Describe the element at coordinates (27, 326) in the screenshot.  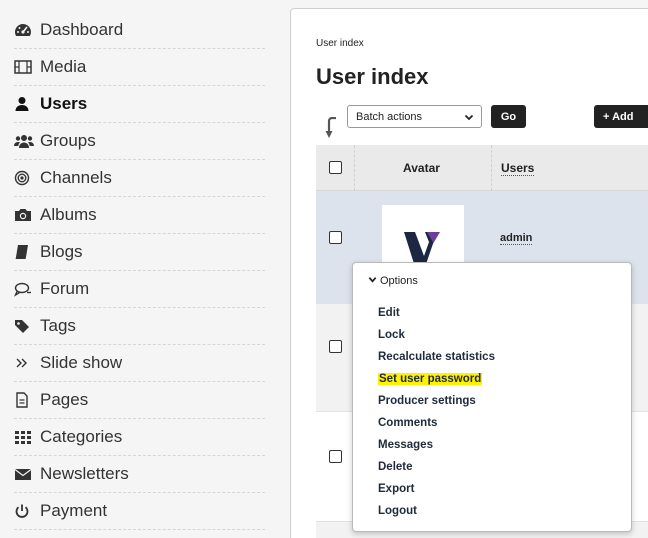
I see `tags-icon` at that location.